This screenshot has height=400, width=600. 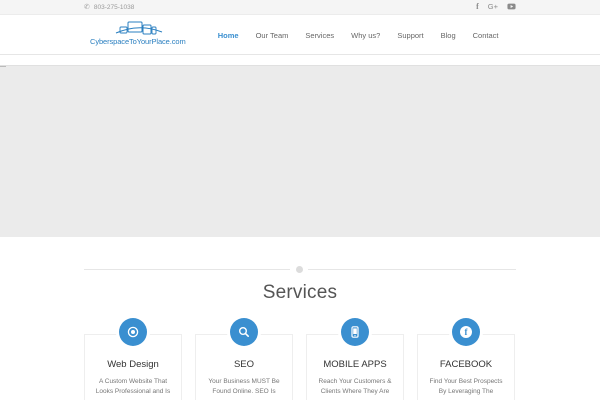 I want to click on site-logo: CyberspaceToYourPlace.com, so click(x=140, y=35).